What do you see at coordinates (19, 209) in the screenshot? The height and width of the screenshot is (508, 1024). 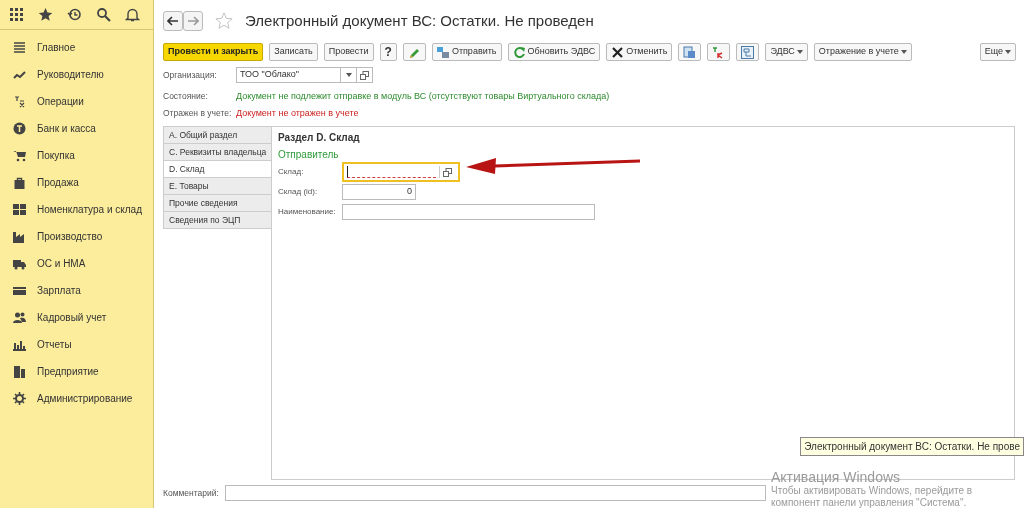 I see `grid-icon` at bounding box center [19, 209].